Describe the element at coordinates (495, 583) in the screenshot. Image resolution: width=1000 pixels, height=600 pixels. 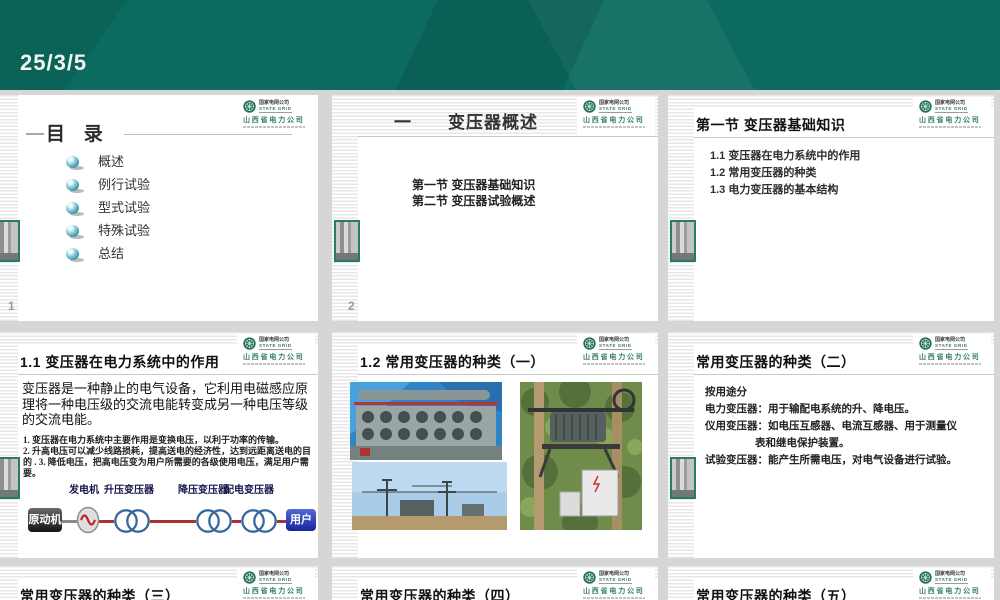
I see `slide-8-thumbnail: 常用变压器的种类（四） 国家电网公司 STATE GRID 山西省电力公司` at that location.